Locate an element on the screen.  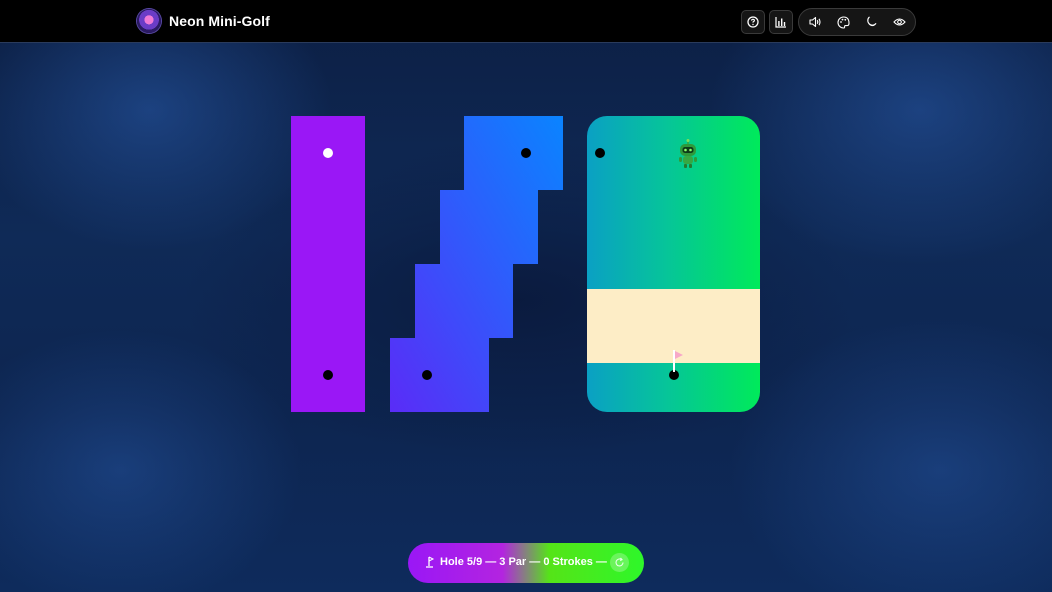
golf-tee-icon is located at coordinates (430, 562).